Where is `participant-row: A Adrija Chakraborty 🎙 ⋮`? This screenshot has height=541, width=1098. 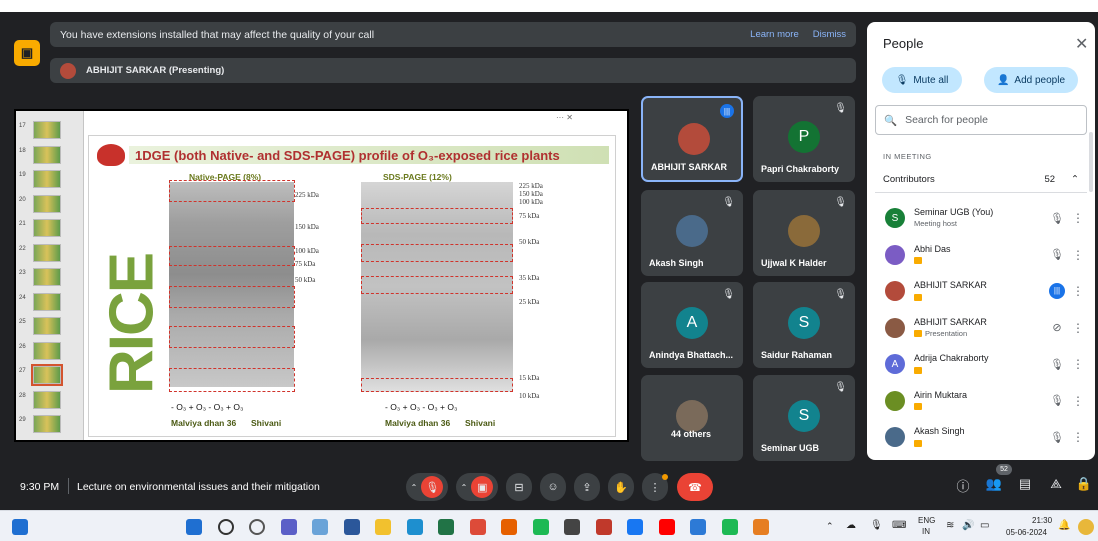
participant-row: A Adrija Chakraborty 🎙 ⋮ is located at coordinates (981, 364).